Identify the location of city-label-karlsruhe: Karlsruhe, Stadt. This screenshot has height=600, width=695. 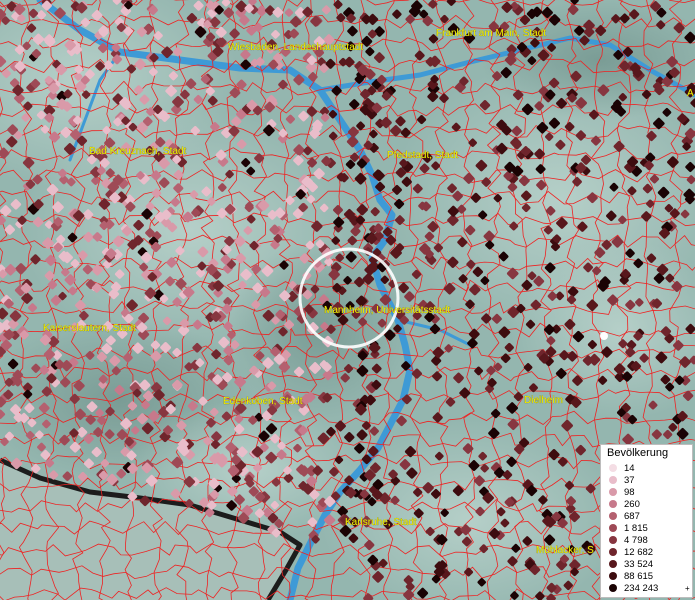
(381, 522).